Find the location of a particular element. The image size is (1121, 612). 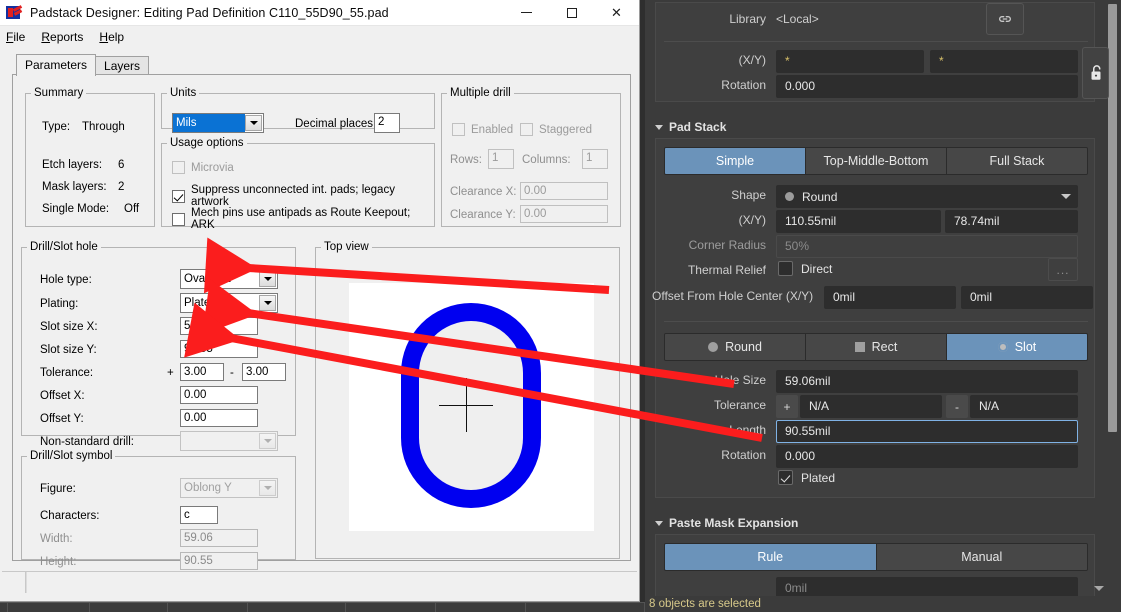

hole-rotation-input: 0.000 is located at coordinates (927, 456).